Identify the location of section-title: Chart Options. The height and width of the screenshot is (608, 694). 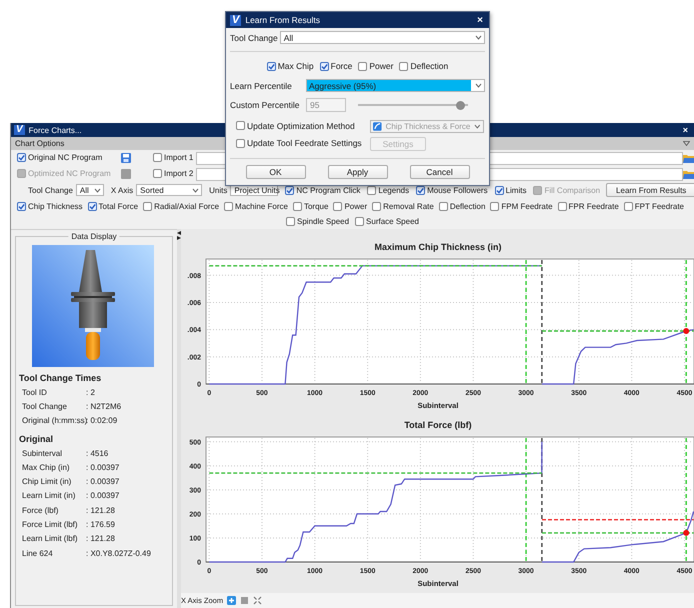
(39, 143).